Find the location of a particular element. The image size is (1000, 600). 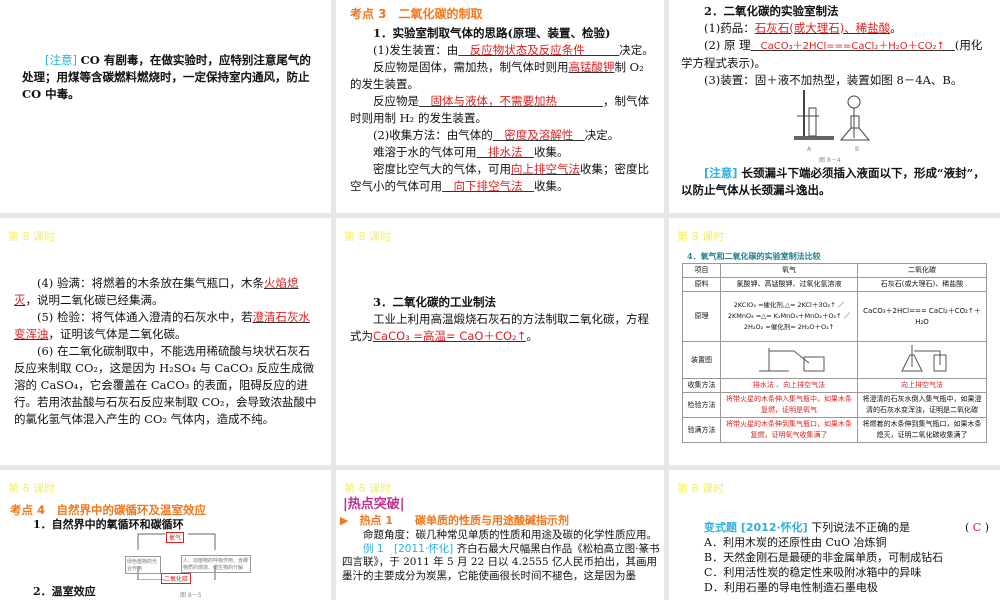

answer: 高锰酸钾 is located at coordinates (591, 67).